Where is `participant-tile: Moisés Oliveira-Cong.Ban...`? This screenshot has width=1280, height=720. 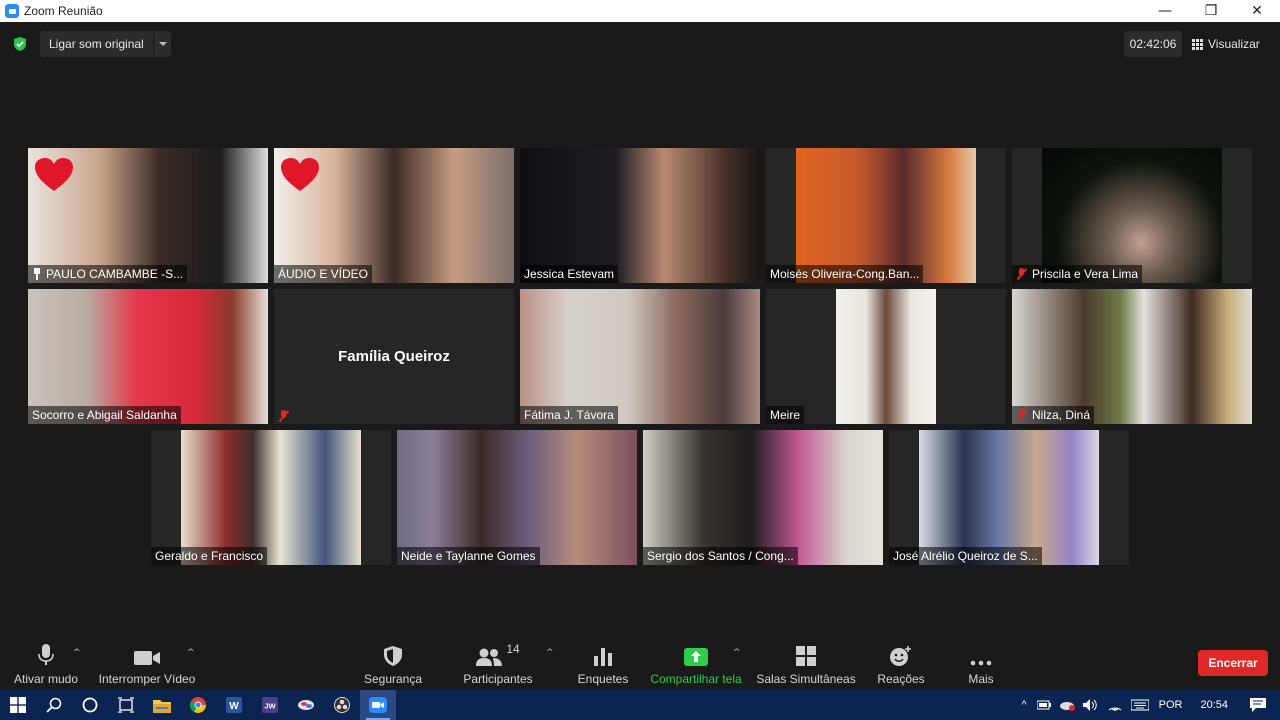
participant-tile: Moisés Oliveira-Cong.Ban... is located at coordinates (886, 215).